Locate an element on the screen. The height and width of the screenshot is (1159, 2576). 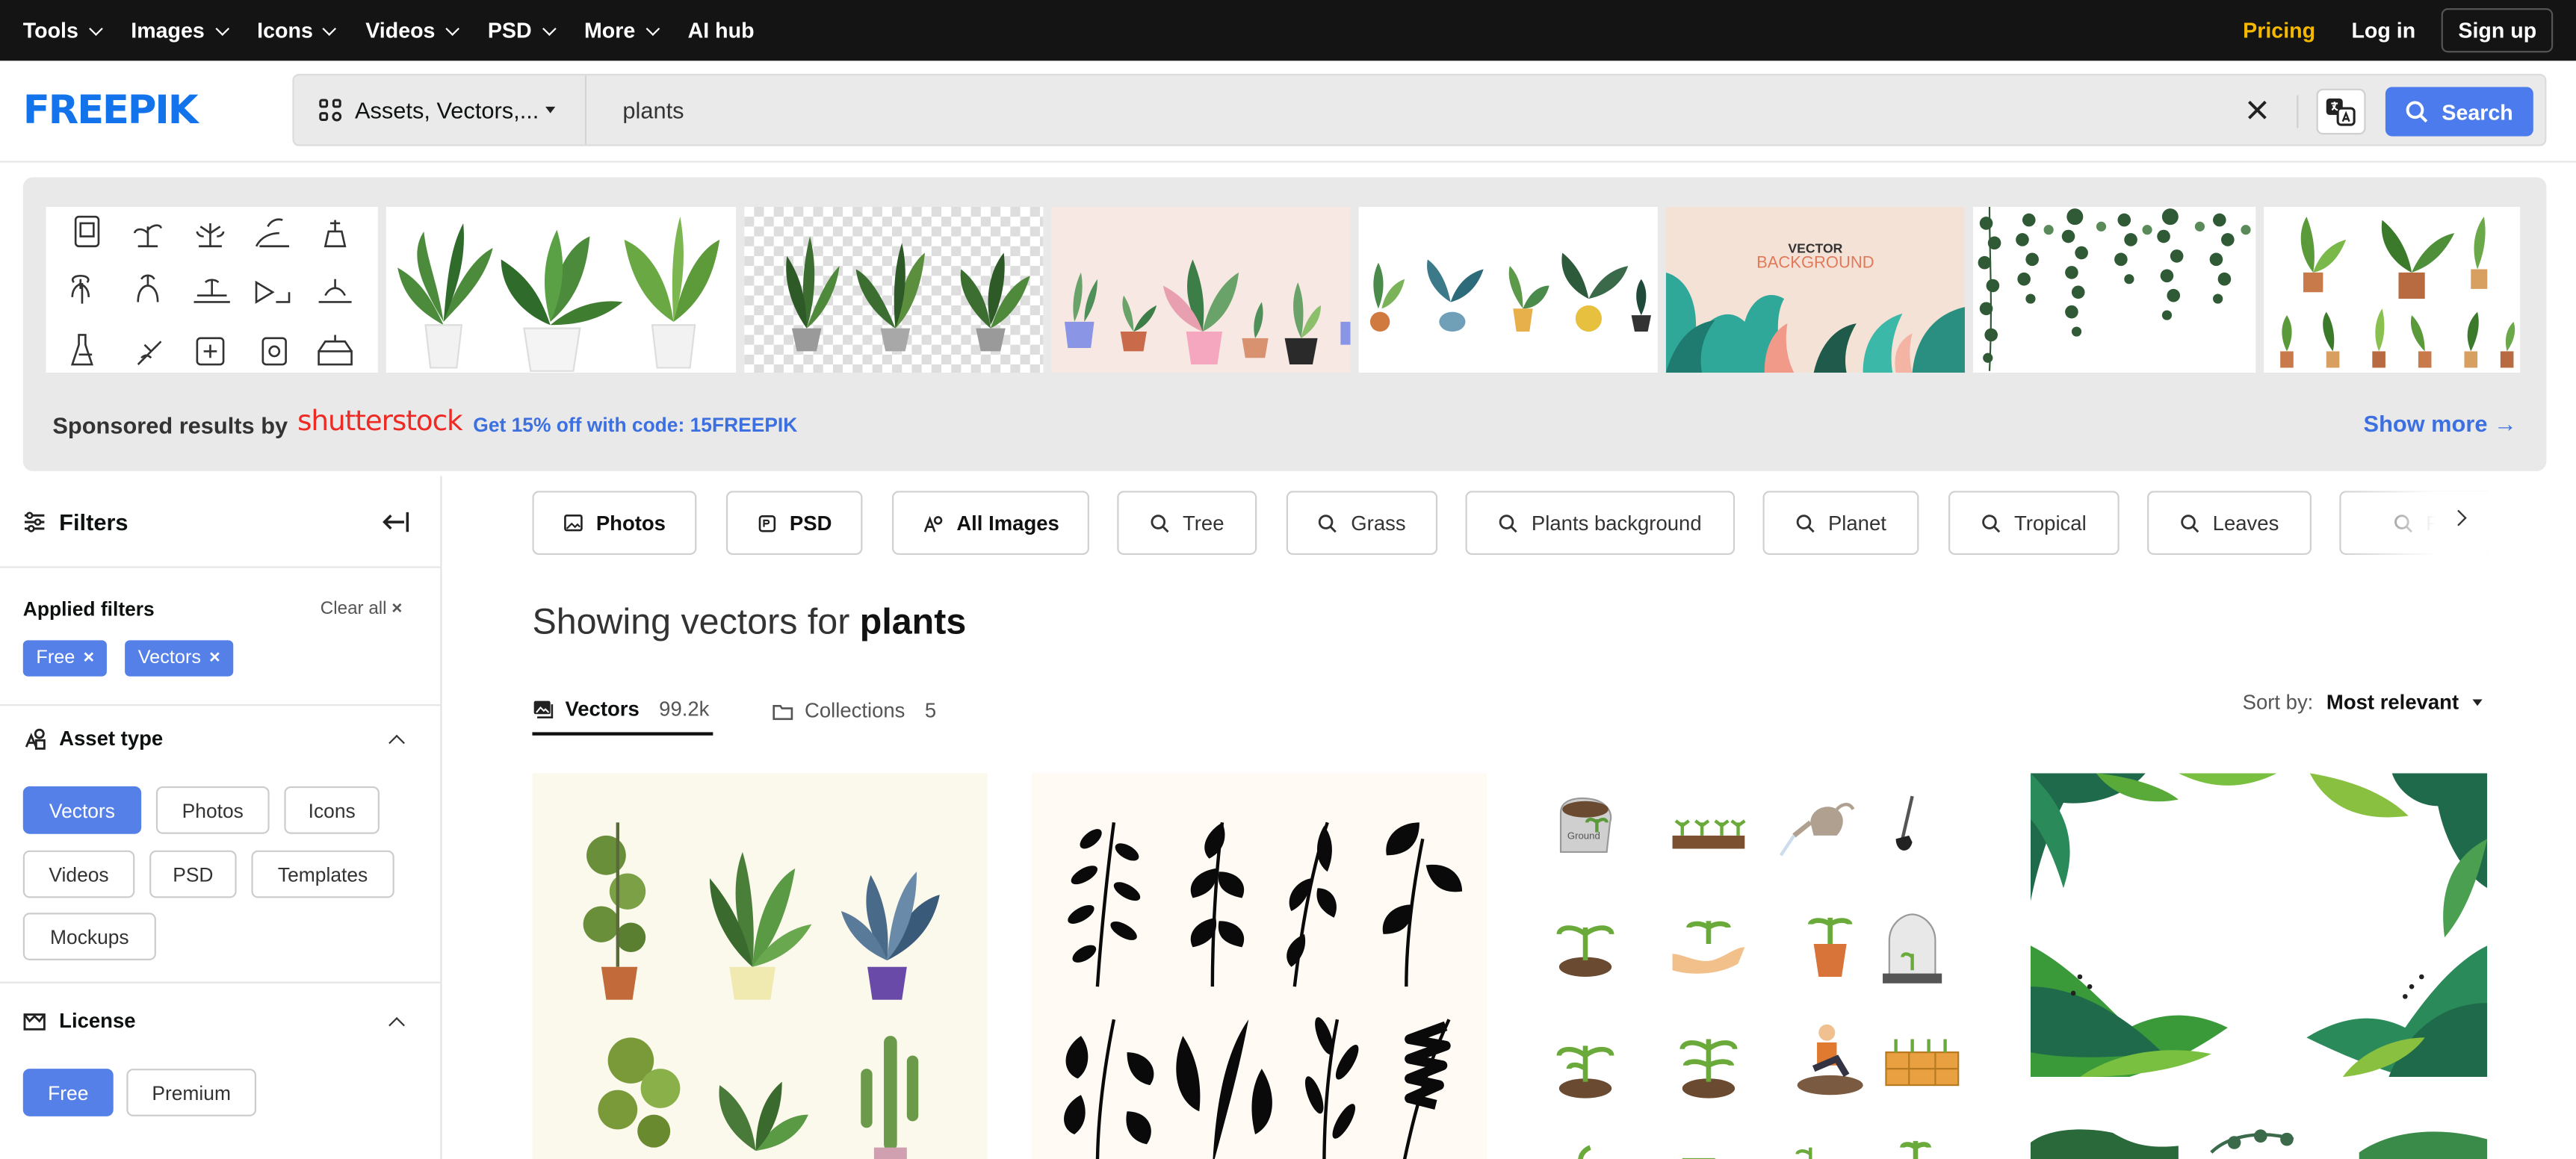
asset-type-icon is located at coordinates (35, 739).